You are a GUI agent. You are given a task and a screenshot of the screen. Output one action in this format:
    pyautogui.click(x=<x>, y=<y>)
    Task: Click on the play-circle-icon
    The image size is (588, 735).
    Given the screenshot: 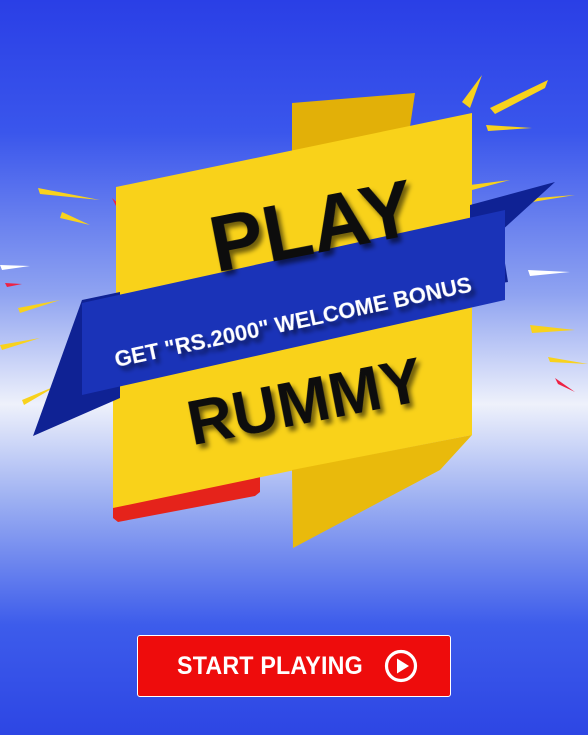 What is the action you would take?
    pyautogui.click(x=401, y=666)
    